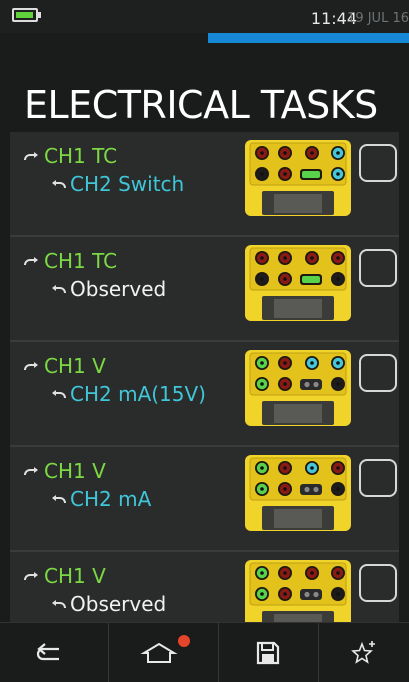  What do you see at coordinates (201, 105) in the screenshot?
I see `page-title: ELECTRICAL TASKS` at bounding box center [201, 105].